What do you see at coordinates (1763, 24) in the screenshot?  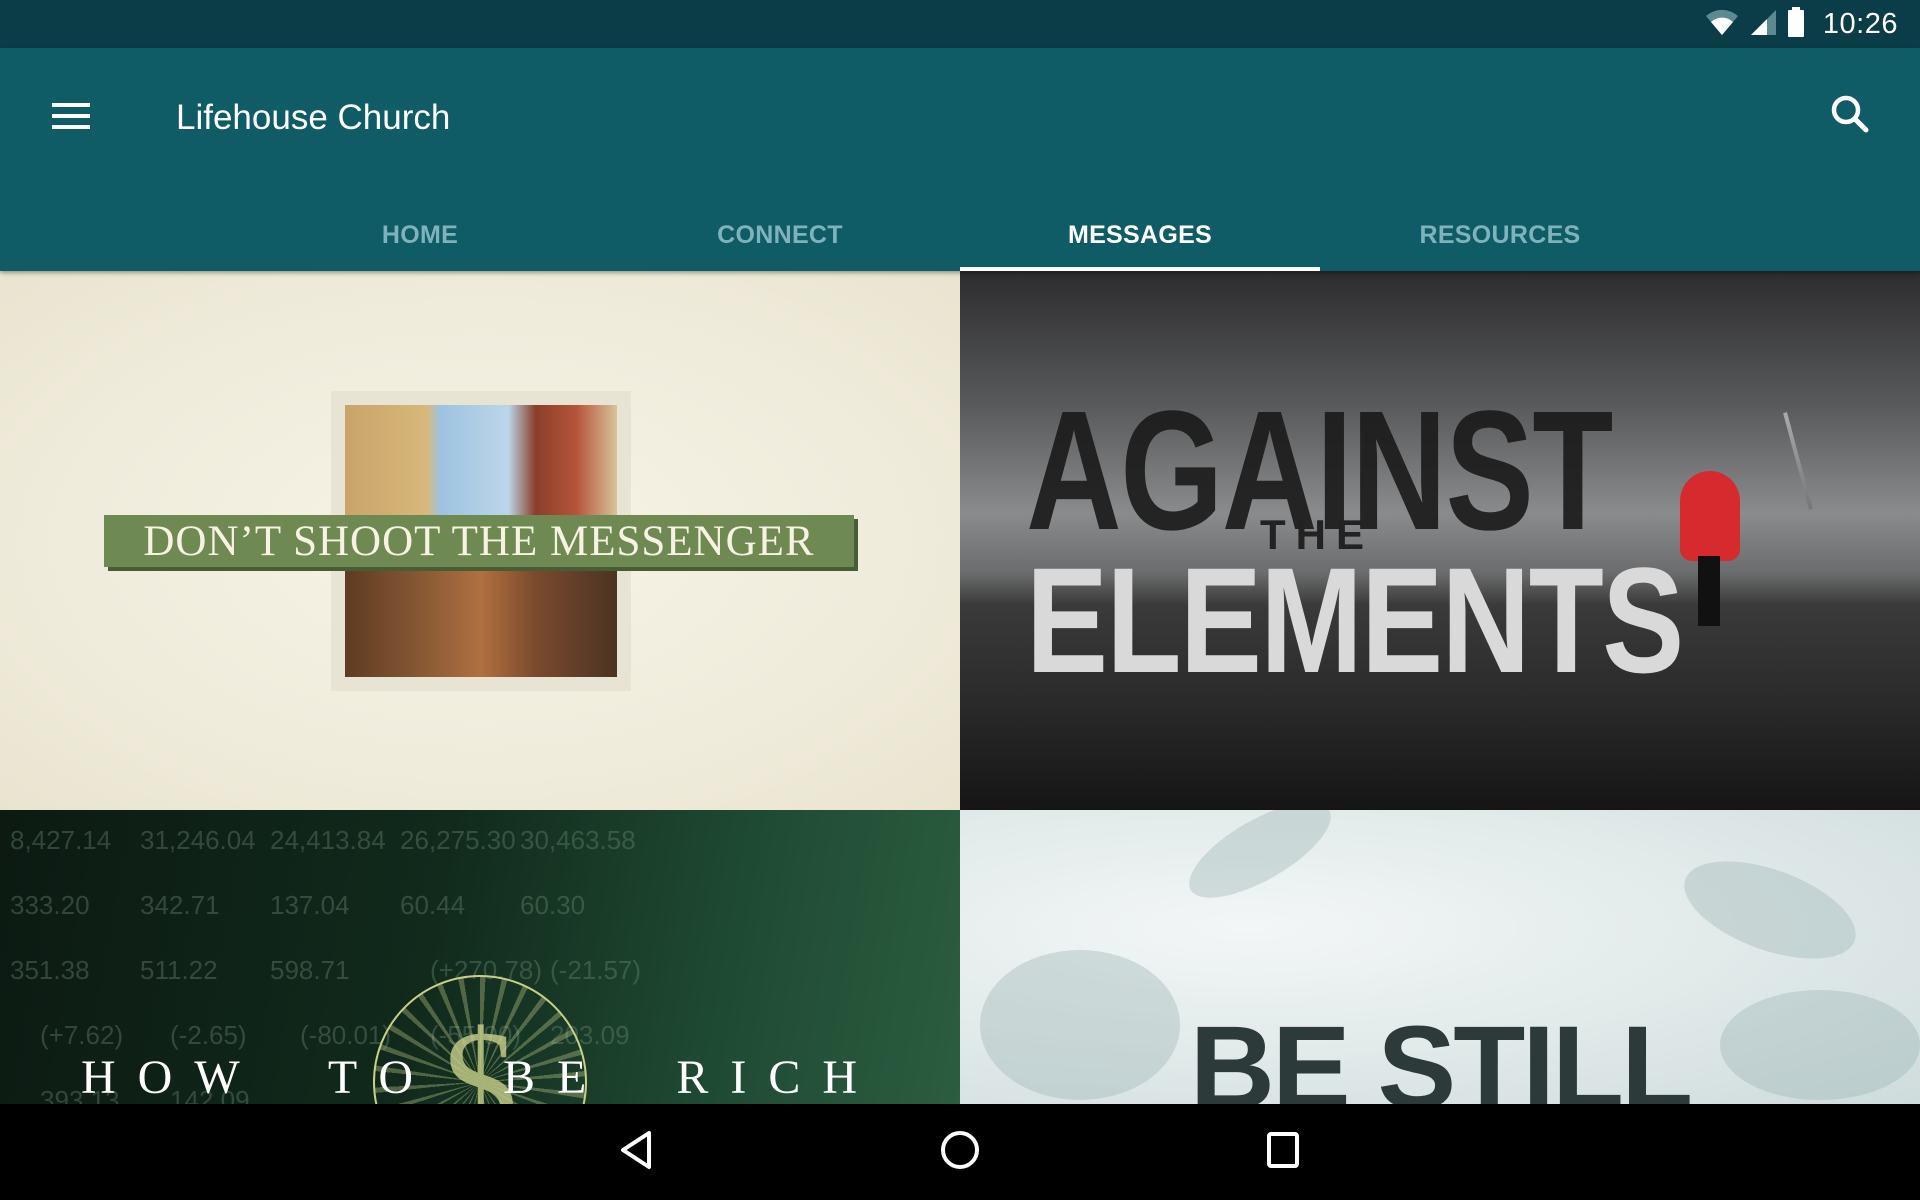 I see `cell-signal-icon` at bounding box center [1763, 24].